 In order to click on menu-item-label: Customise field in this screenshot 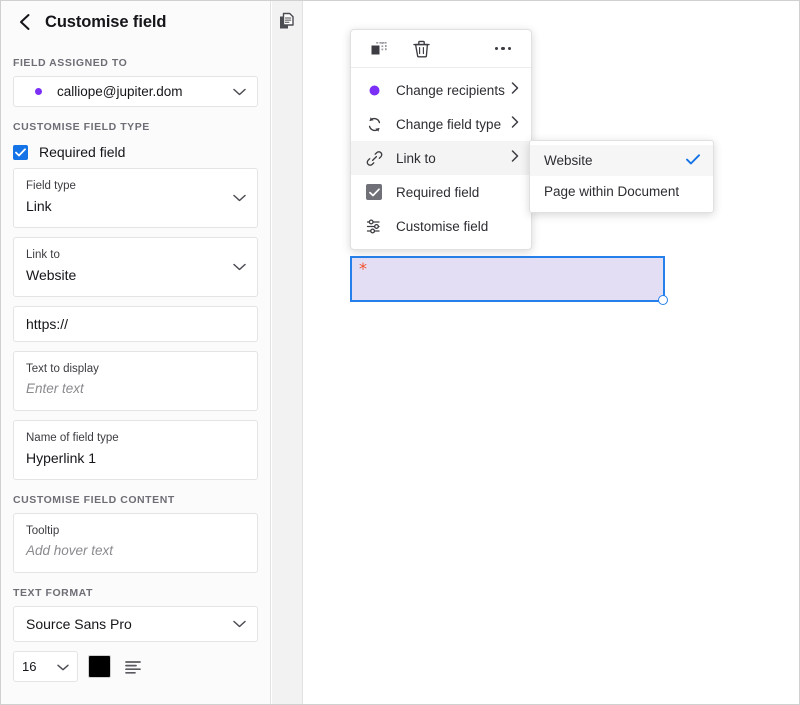, I will do `click(442, 226)`.